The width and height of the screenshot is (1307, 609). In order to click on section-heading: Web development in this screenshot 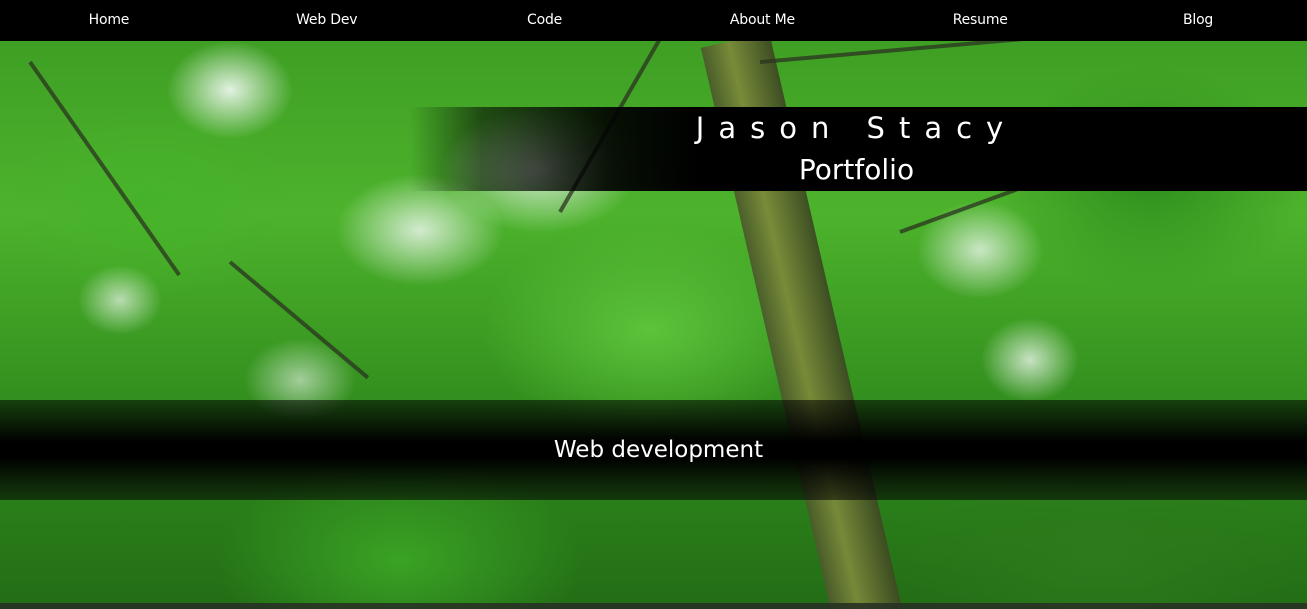, I will do `click(658, 450)`.